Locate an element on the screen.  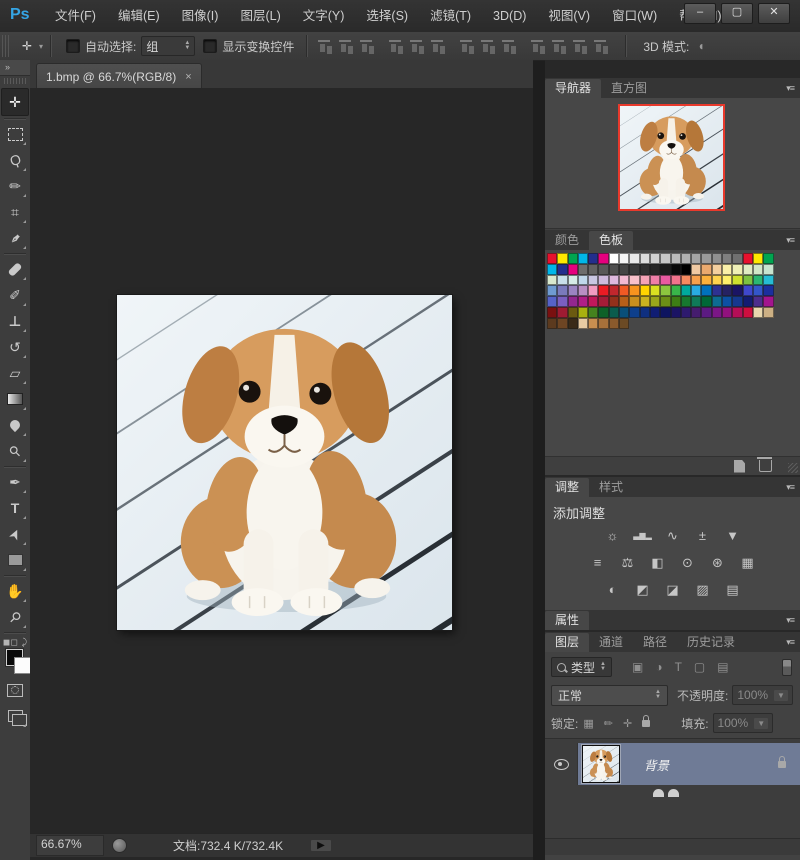
menu-item-3: 图层(L) is located at coordinates (260, 16).